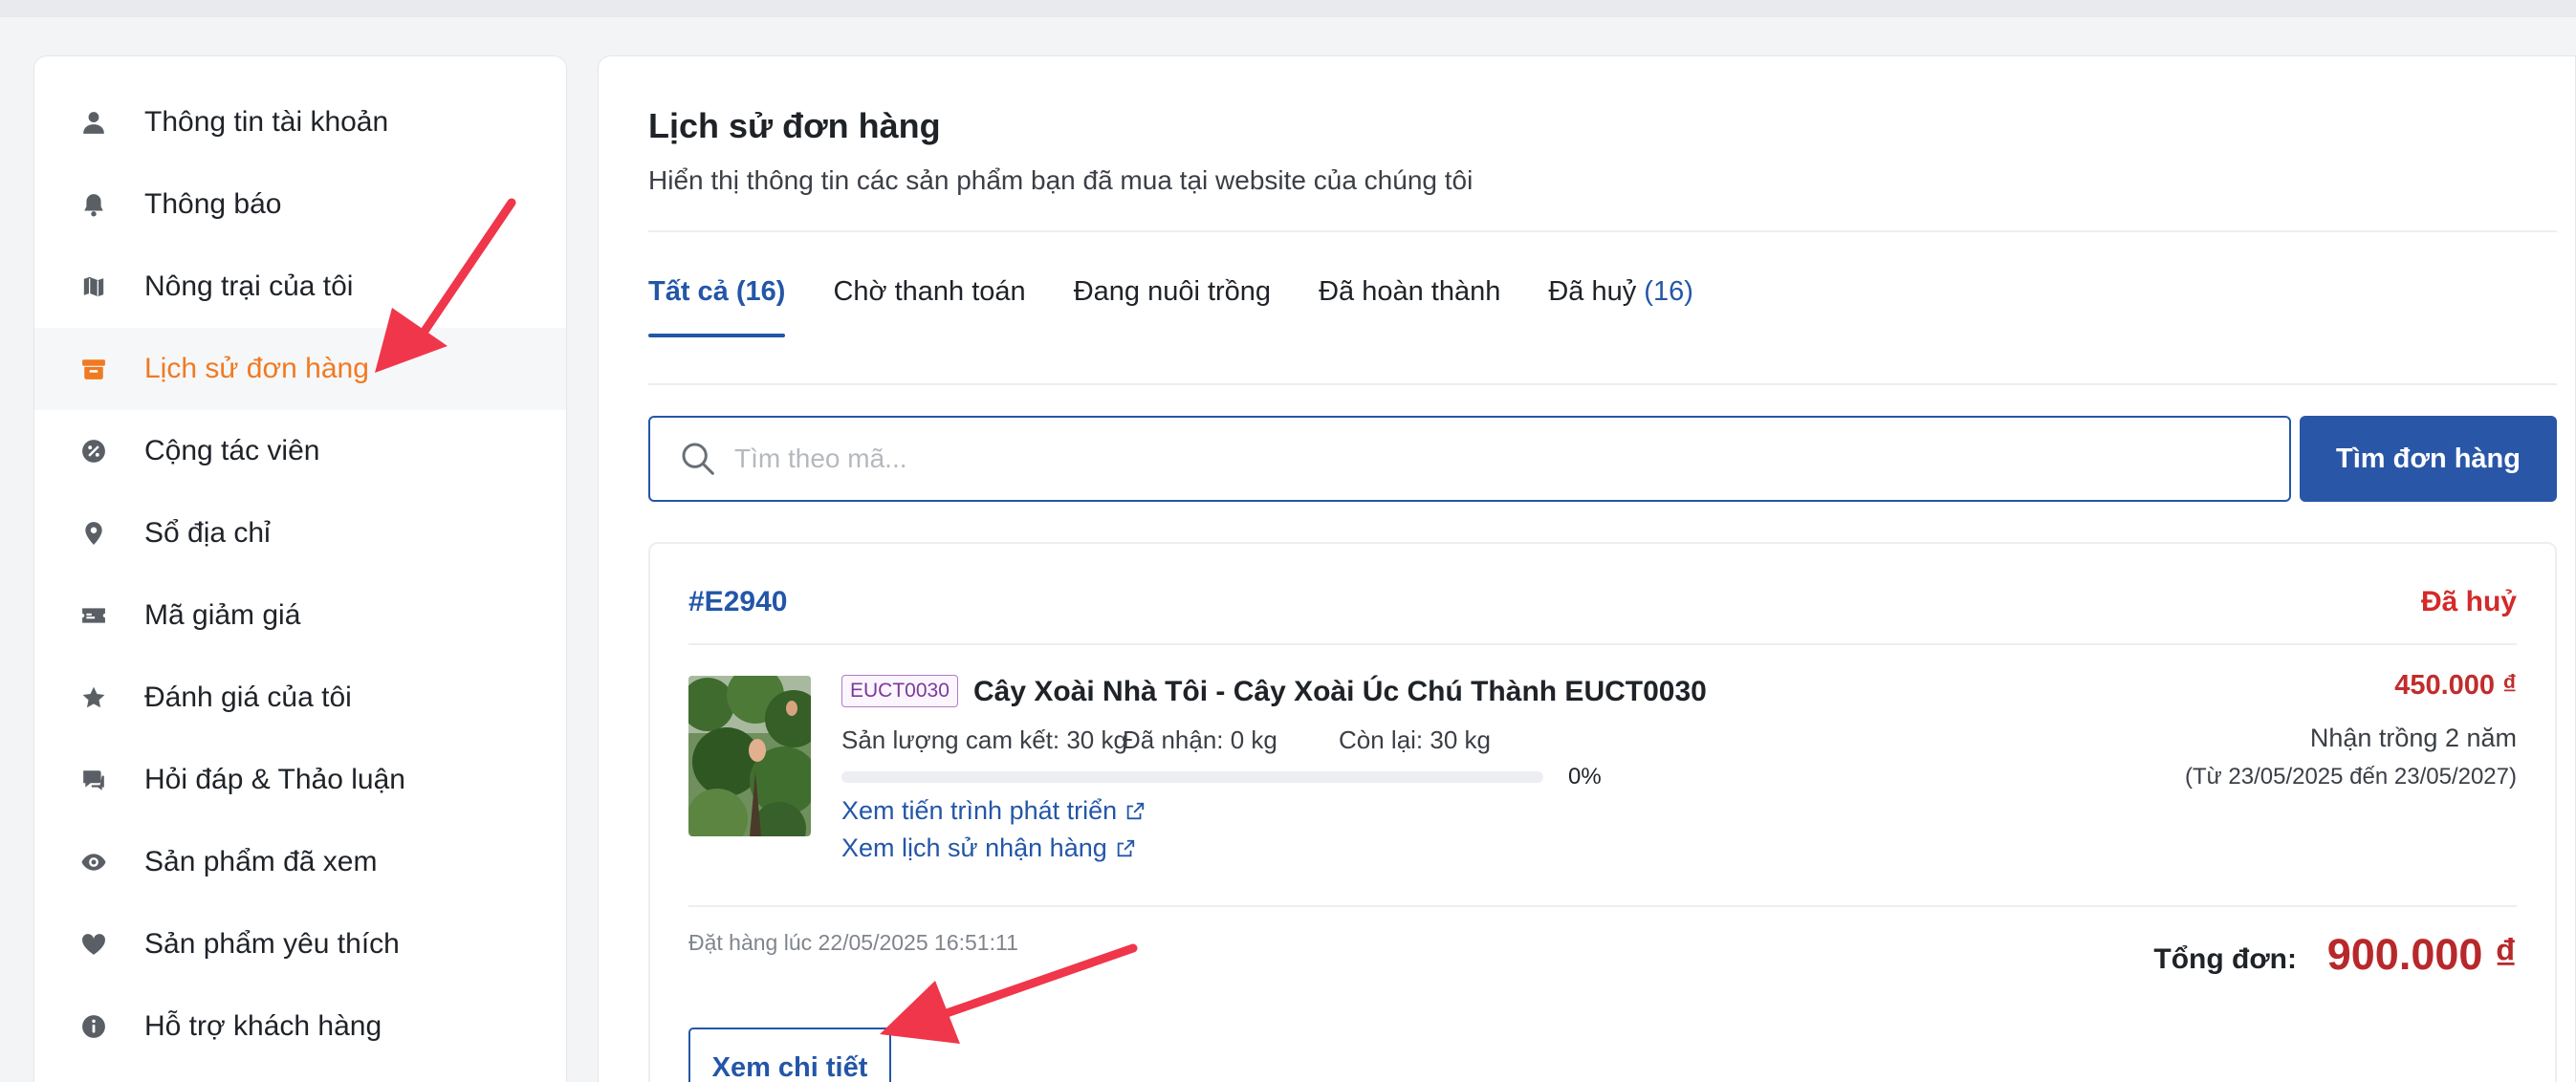 The image size is (2576, 1082). What do you see at coordinates (248, 697) in the screenshot?
I see `sidebar-item-label: Đánh giá của tôi` at bounding box center [248, 697].